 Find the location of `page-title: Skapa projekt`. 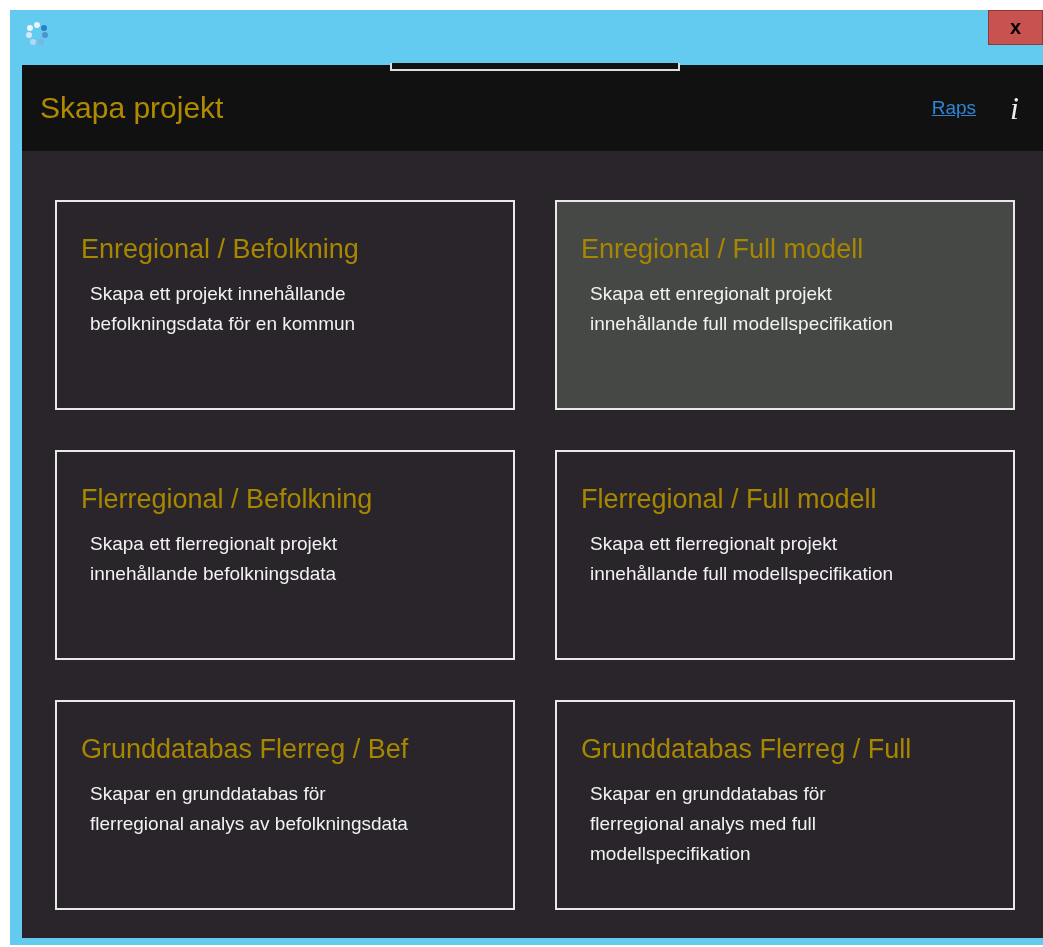

page-title: Skapa projekt is located at coordinates (132, 108).